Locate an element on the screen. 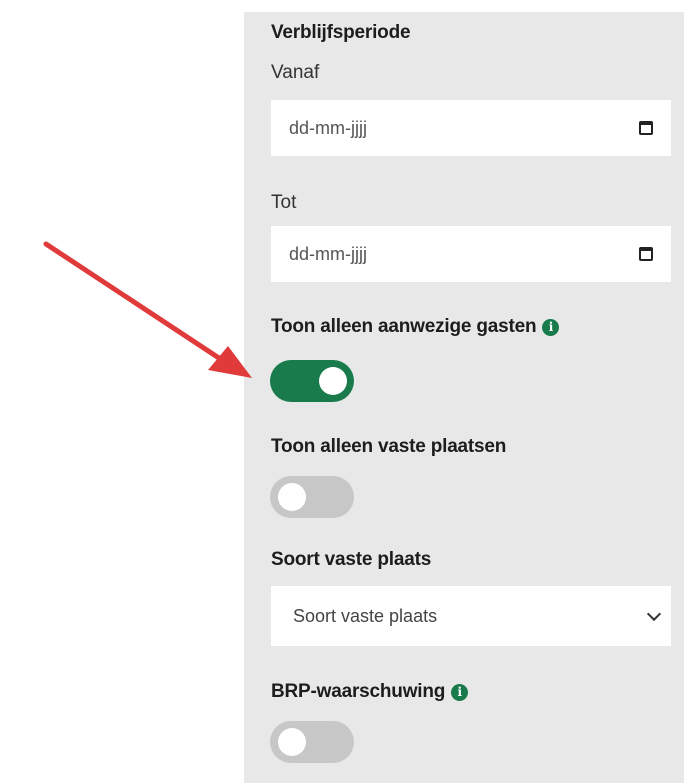  red-arrow-icon is located at coordinates (147, 309).